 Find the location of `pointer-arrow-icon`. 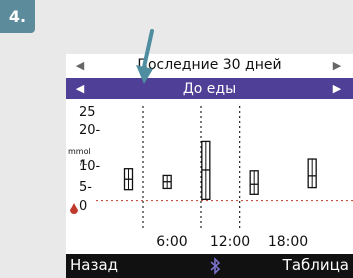

pointer-arrow-icon is located at coordinates (145, 56).